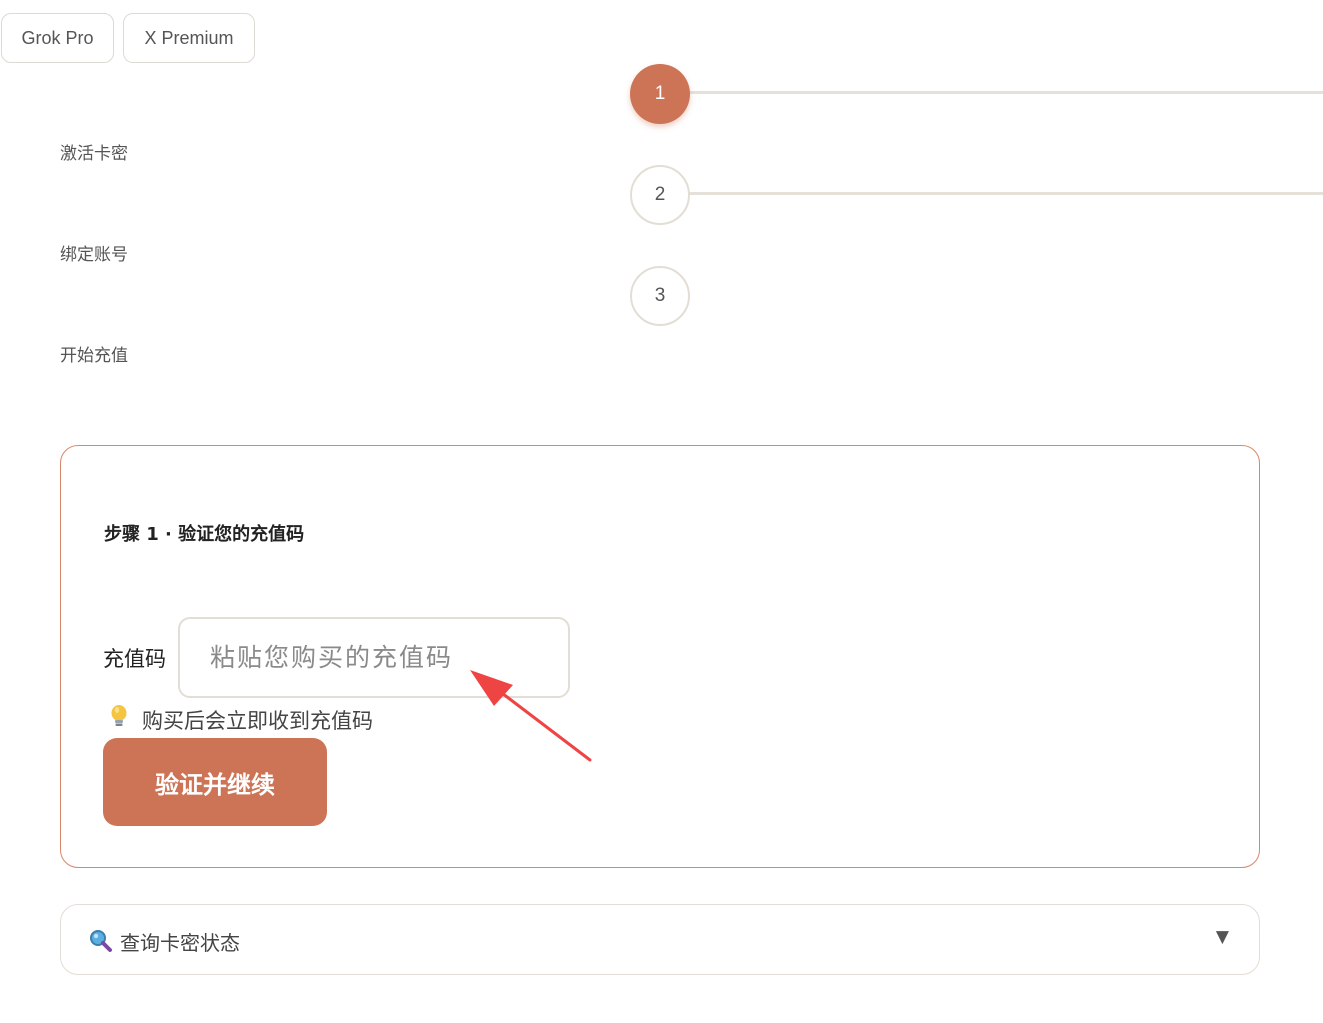 The height and width of the screenshot is (1023, 1323). Describe the element at coordinates (94, 154) in the screenshot. I see `step-1-label: 激活卡密` at that location.